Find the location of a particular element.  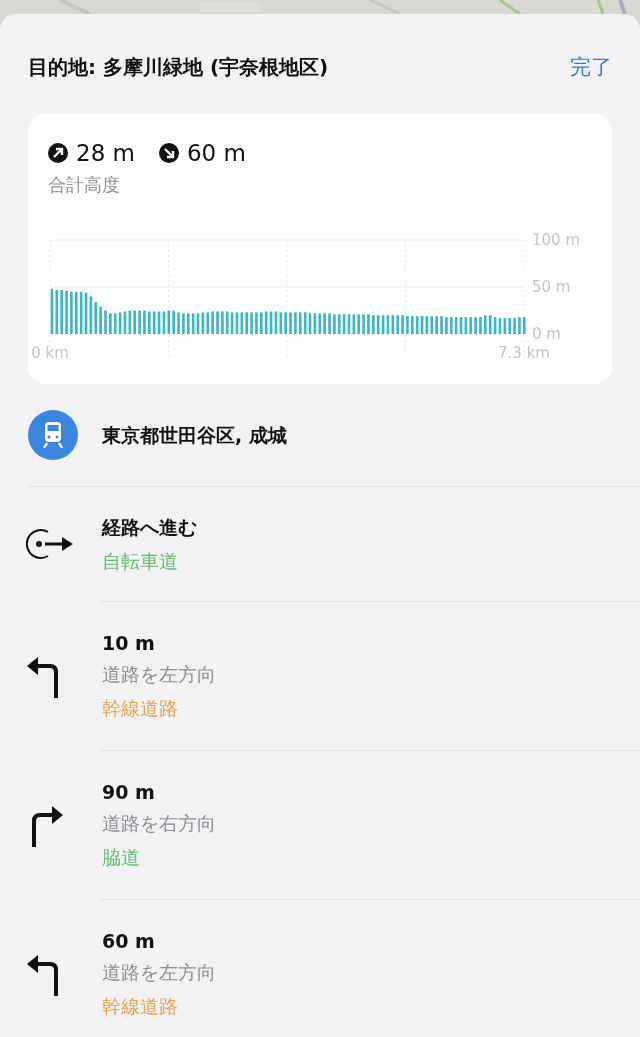

x-tick-label: 7.3 km is located at coordinates (524, 352).